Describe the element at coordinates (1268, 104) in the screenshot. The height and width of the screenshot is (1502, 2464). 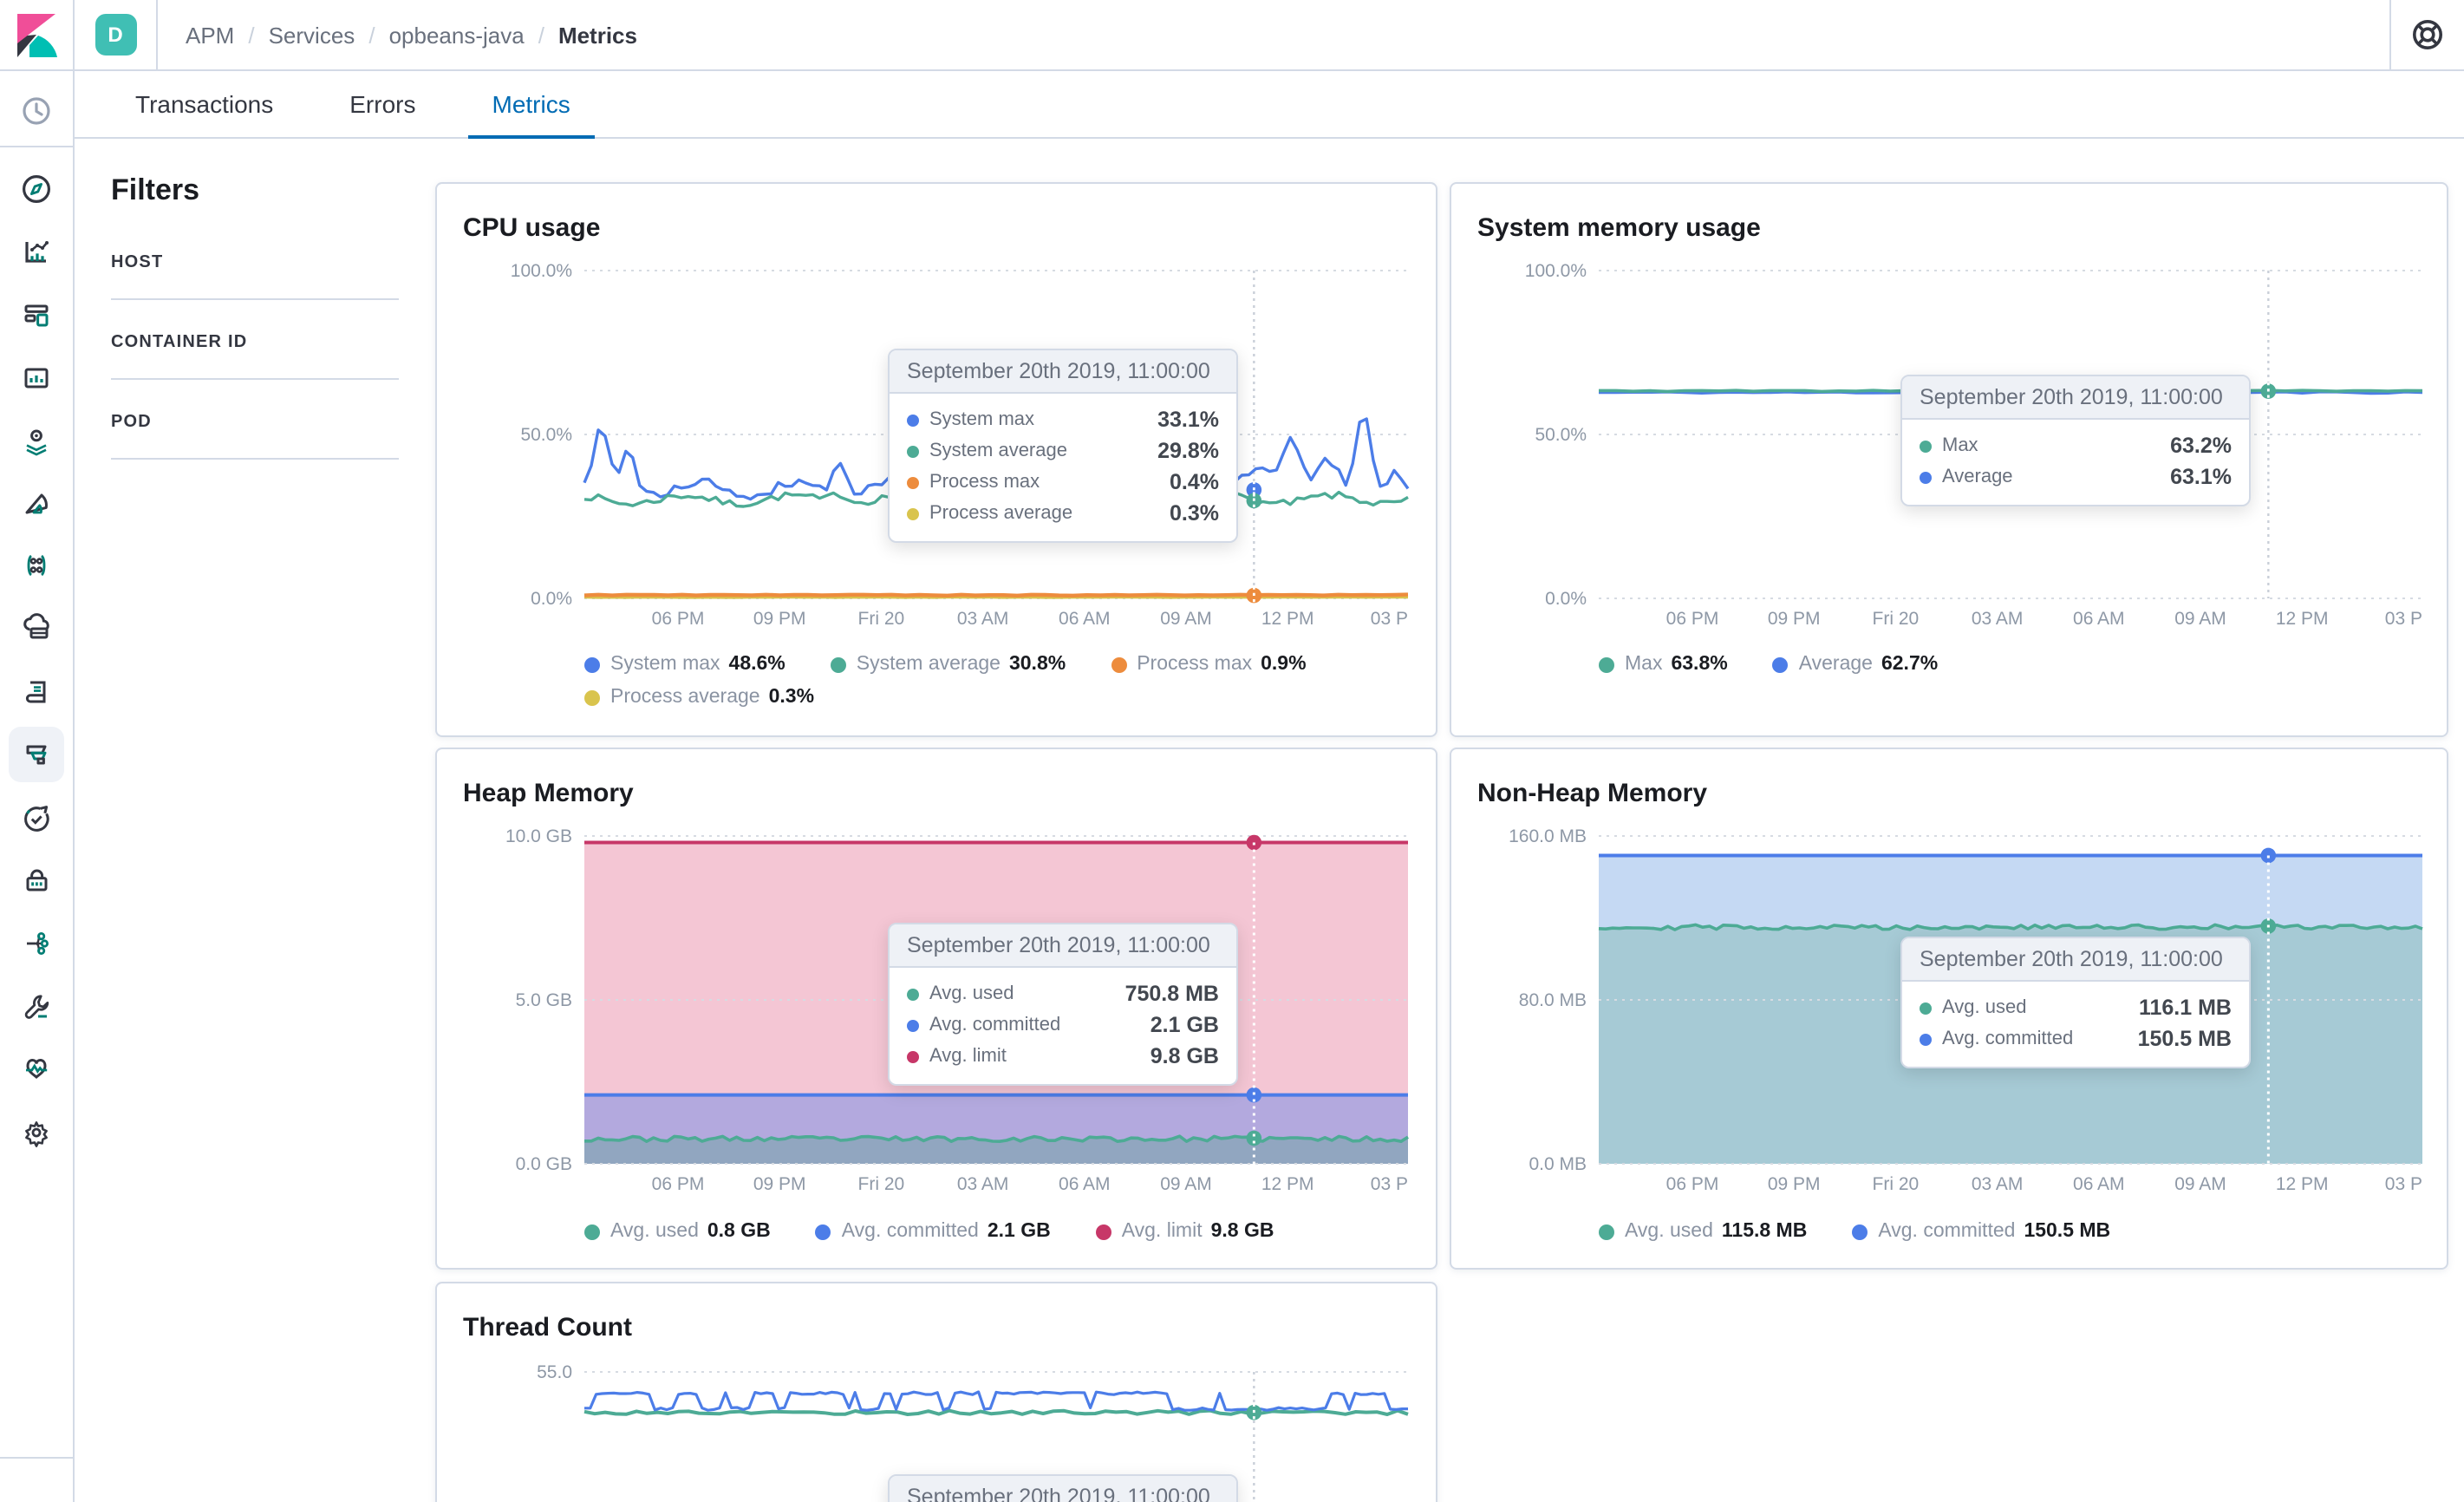
I see `service-tabs: Transactions Errors Metrics` at that location.